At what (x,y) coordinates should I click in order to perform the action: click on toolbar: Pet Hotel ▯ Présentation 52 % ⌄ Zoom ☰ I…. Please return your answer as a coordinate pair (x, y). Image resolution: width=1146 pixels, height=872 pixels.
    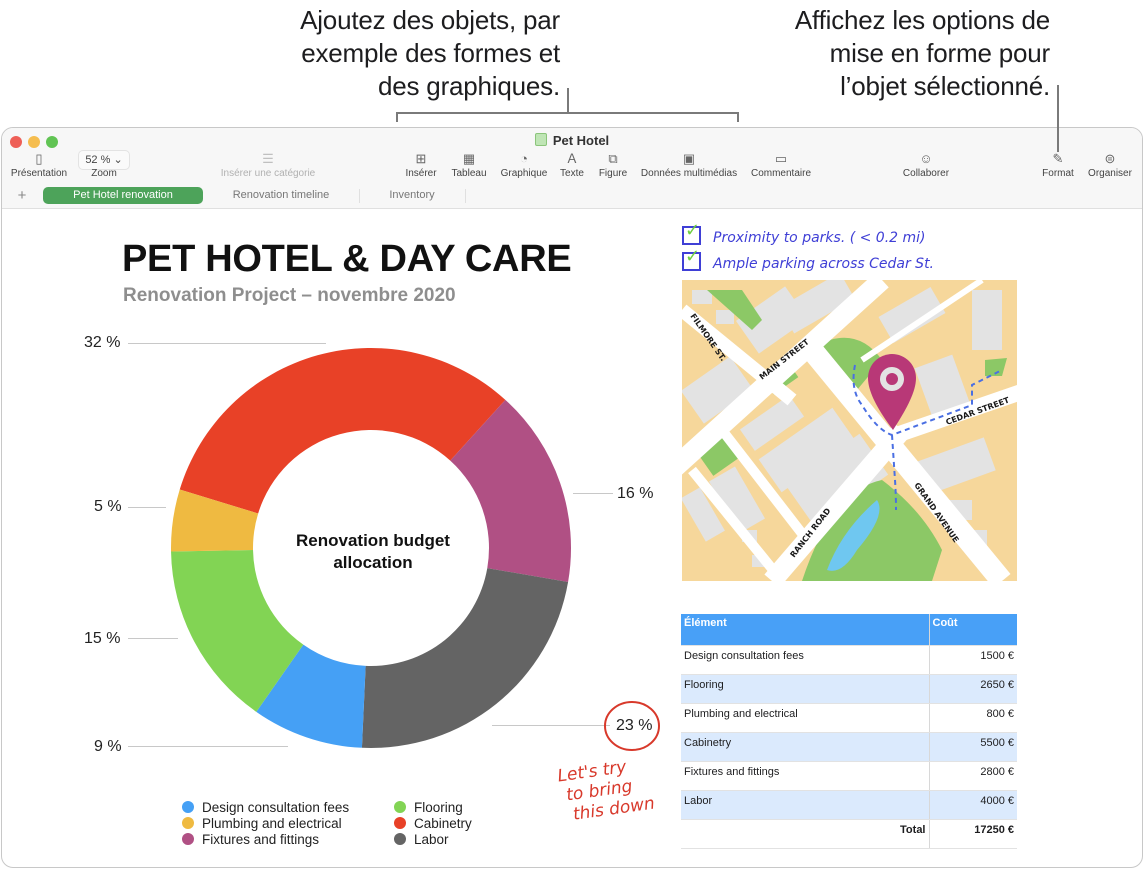
    Looking at the image, I should click on (572, 156).